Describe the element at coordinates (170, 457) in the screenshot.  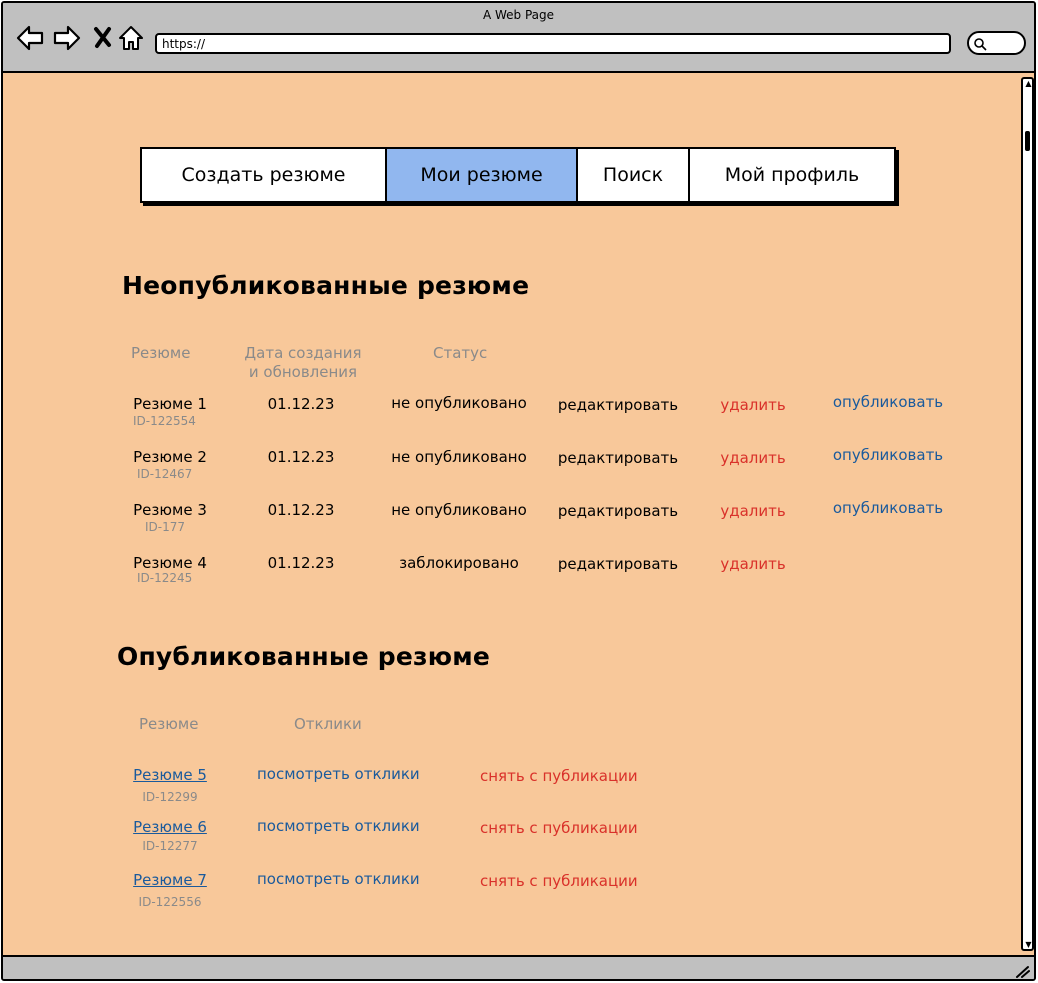
I see `resume-name: Резюме 2` at that location.